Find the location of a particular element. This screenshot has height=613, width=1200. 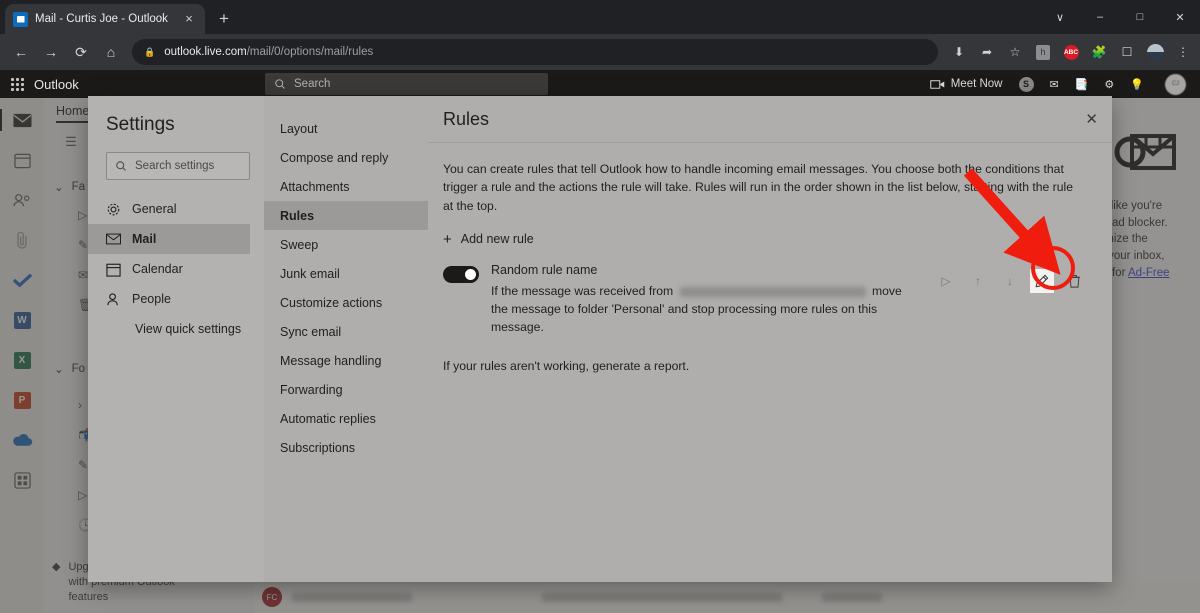

annotation-circle is located at coordinates (1053, 268).